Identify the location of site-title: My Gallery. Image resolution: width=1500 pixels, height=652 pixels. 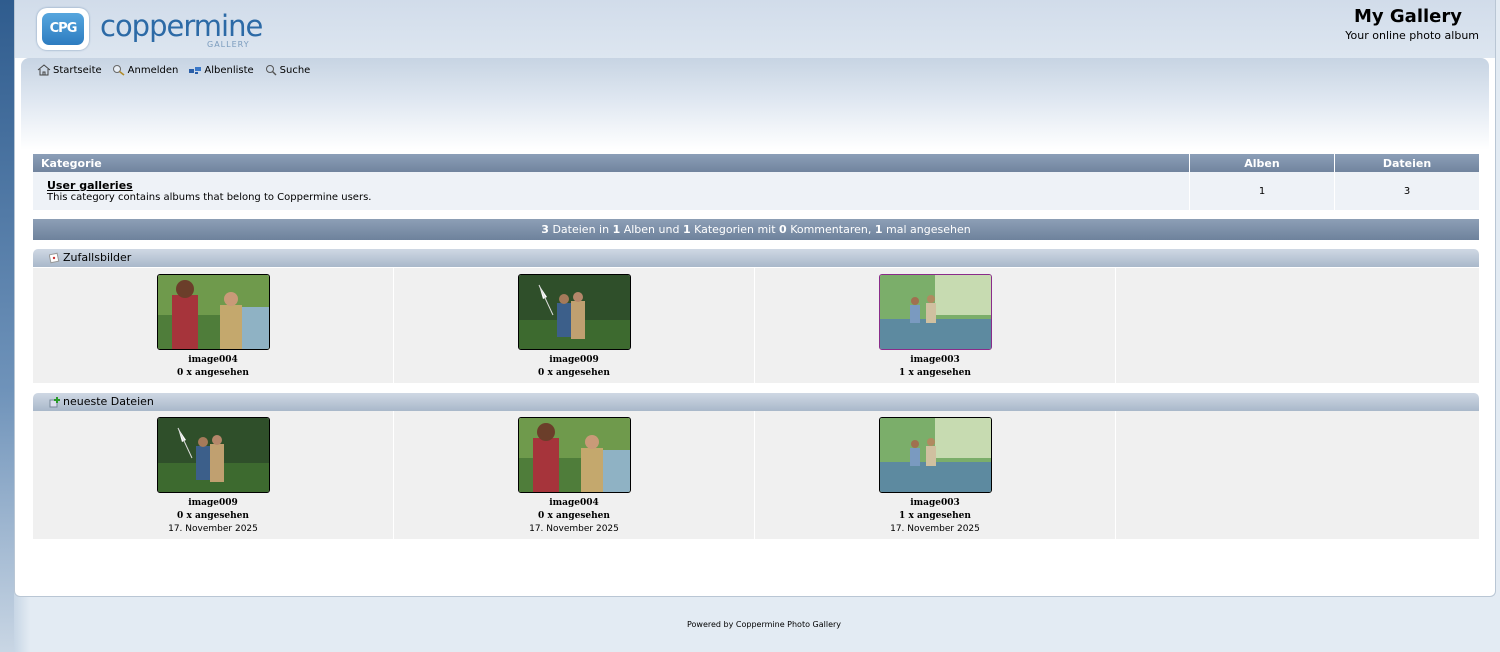
(1408, 16).